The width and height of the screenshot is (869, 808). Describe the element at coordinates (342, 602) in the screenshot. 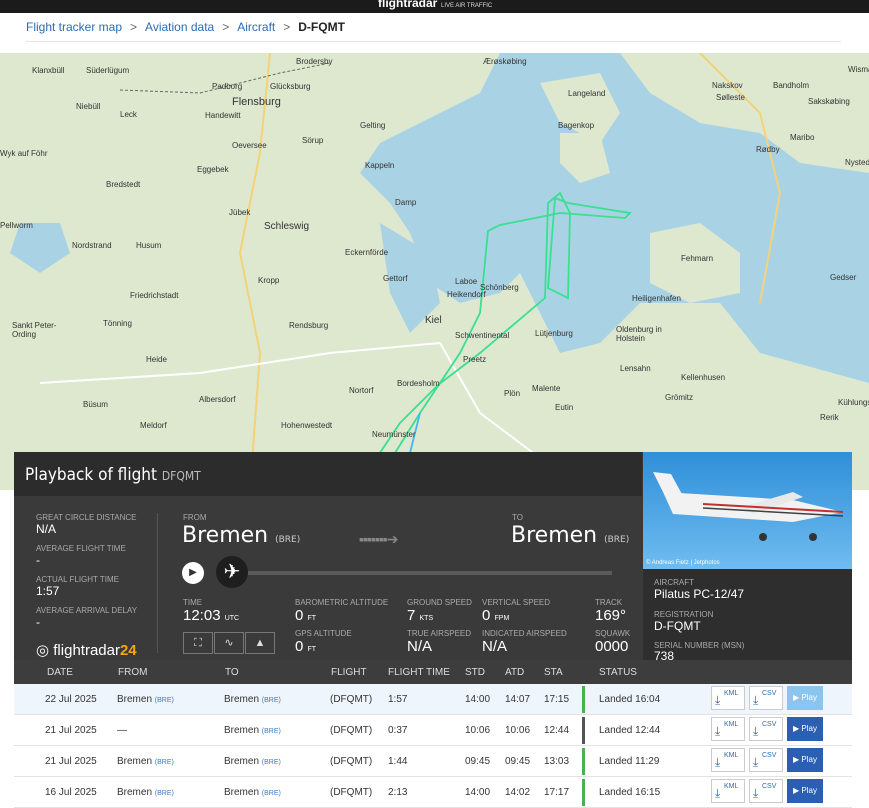

I see `barometric-altitude-label: BAROMETRIC ALTITUDE` at that location.